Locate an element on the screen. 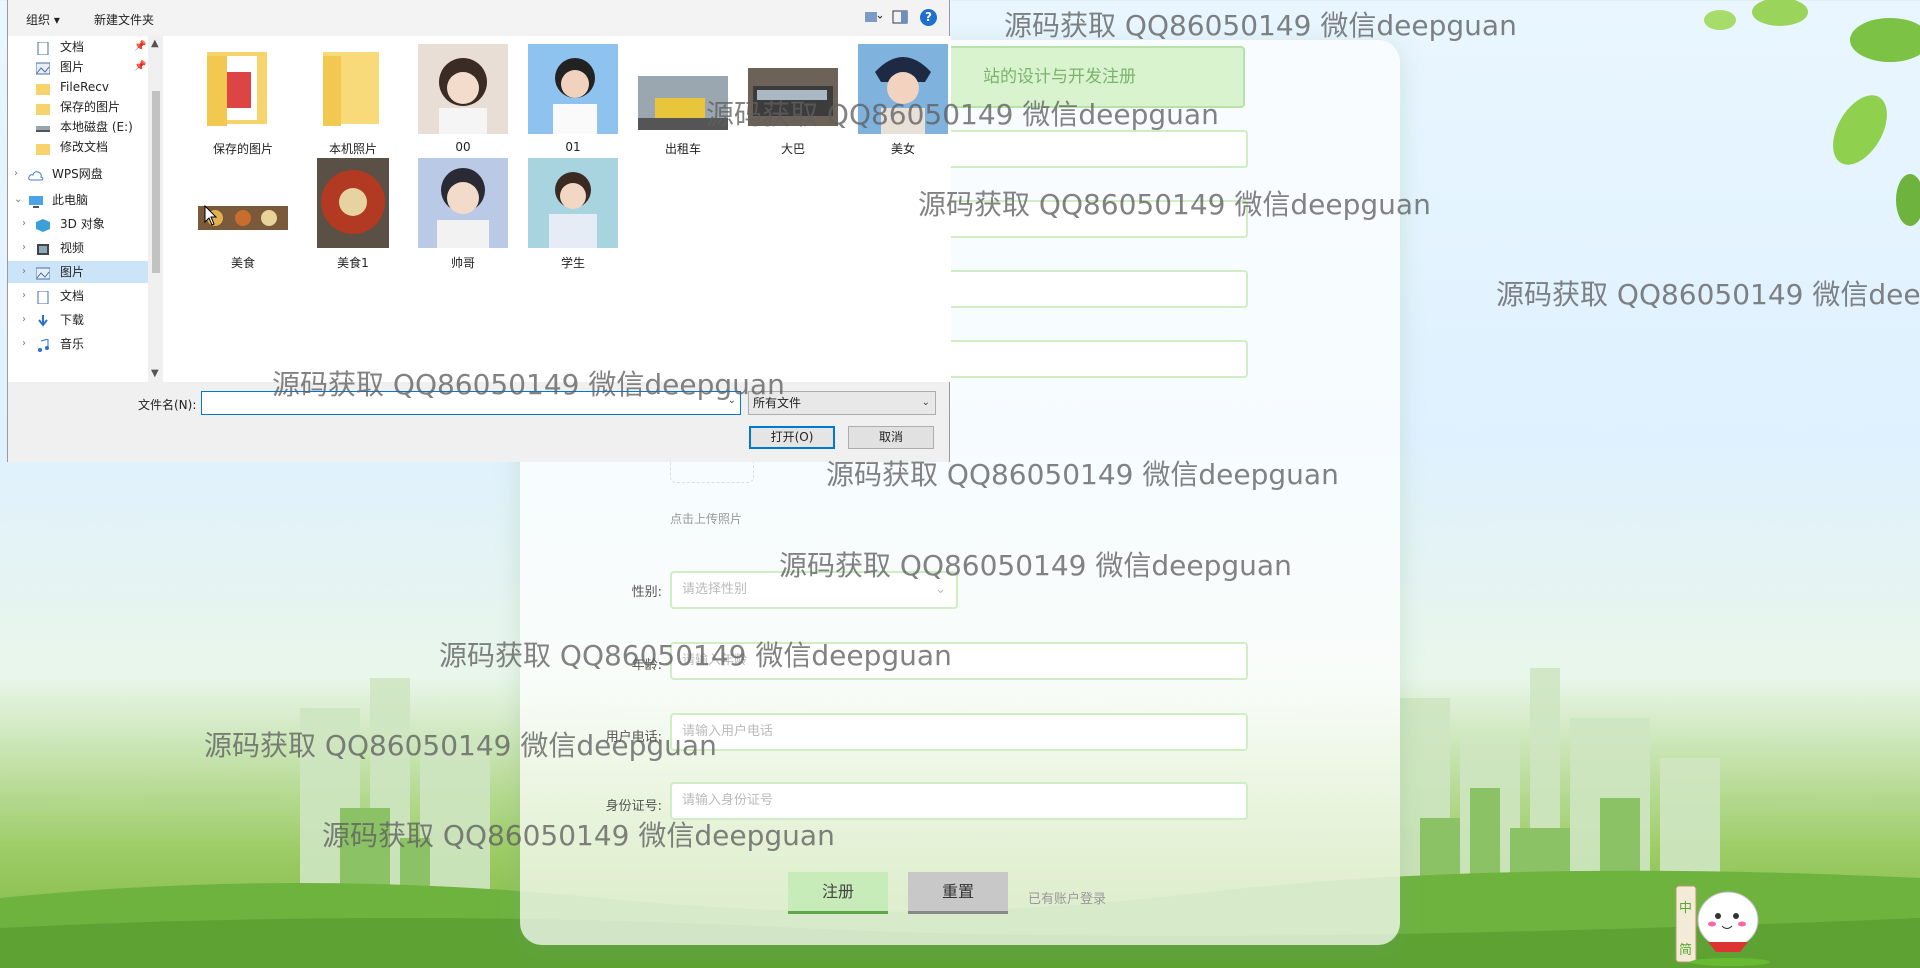 This screenshot has height=968, width=1920. nav-label: 音乐 is located at coordinates (72, 344).